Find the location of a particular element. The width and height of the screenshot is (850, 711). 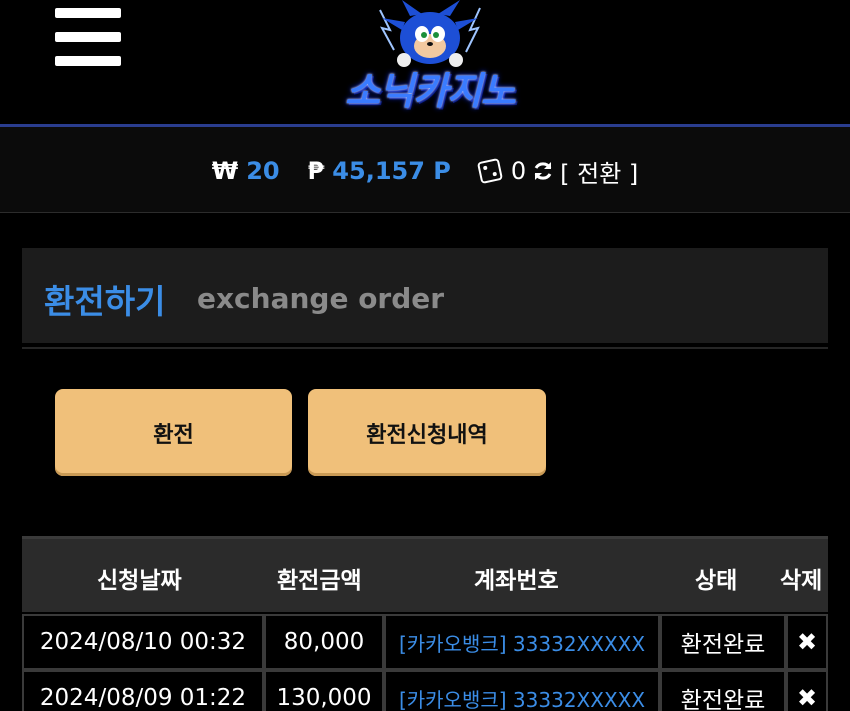

point-icon: ₱ is located at coordinates (316, 171).